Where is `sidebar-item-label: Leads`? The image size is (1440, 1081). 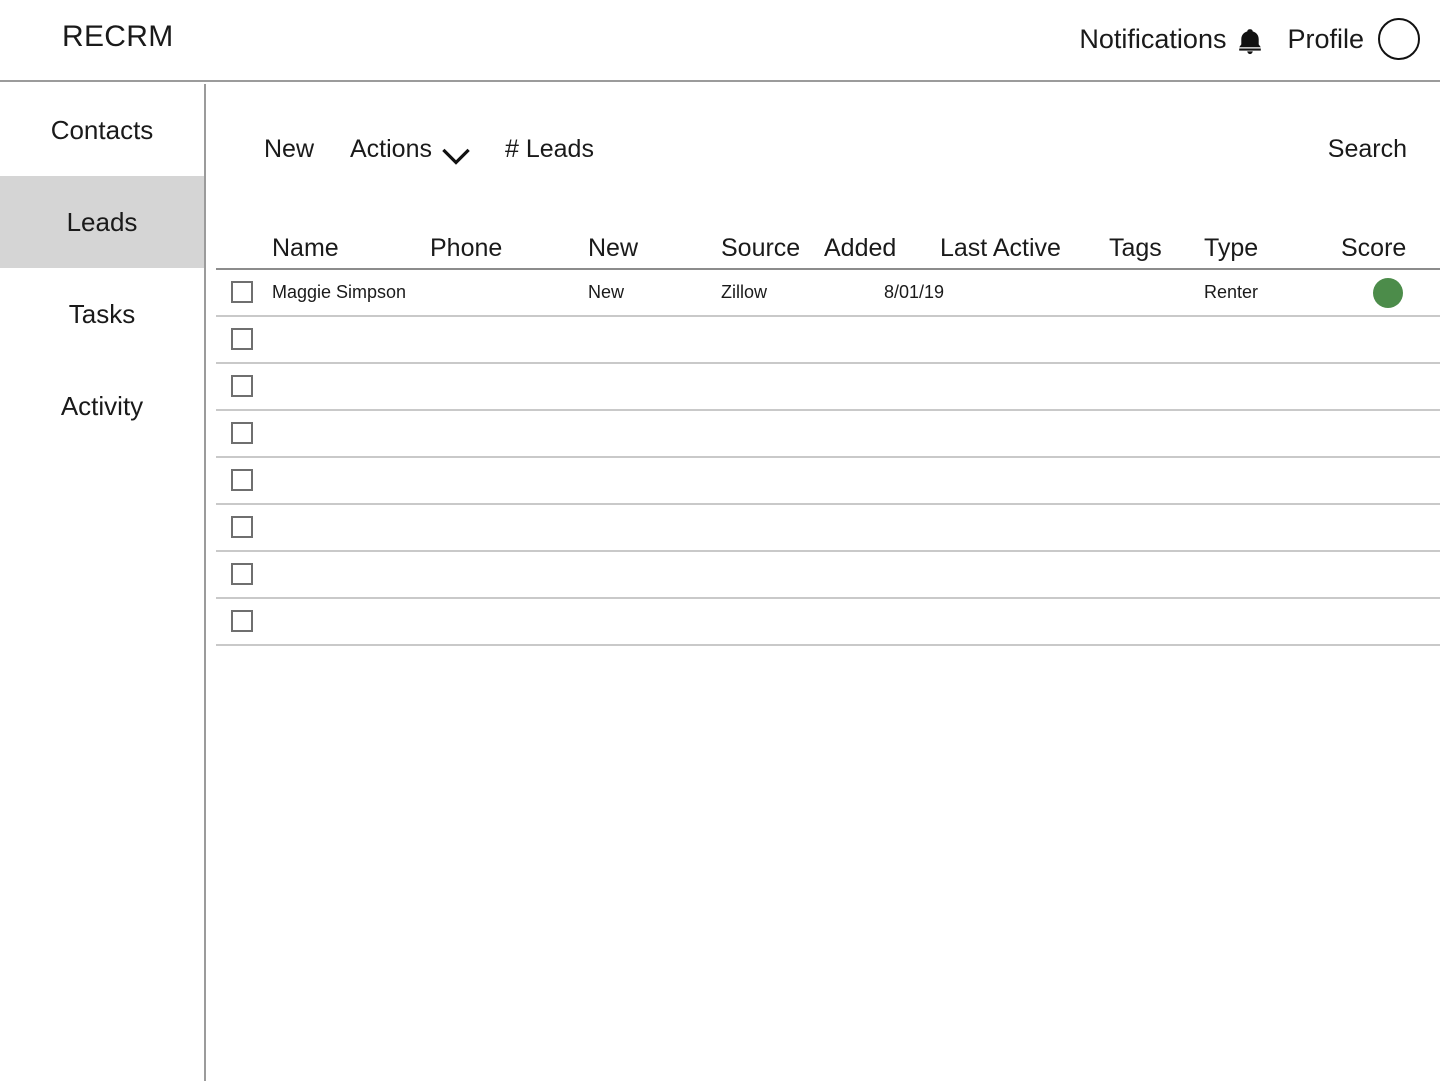
sidebar-item-label: Leads is located at coordinates (102, 221).